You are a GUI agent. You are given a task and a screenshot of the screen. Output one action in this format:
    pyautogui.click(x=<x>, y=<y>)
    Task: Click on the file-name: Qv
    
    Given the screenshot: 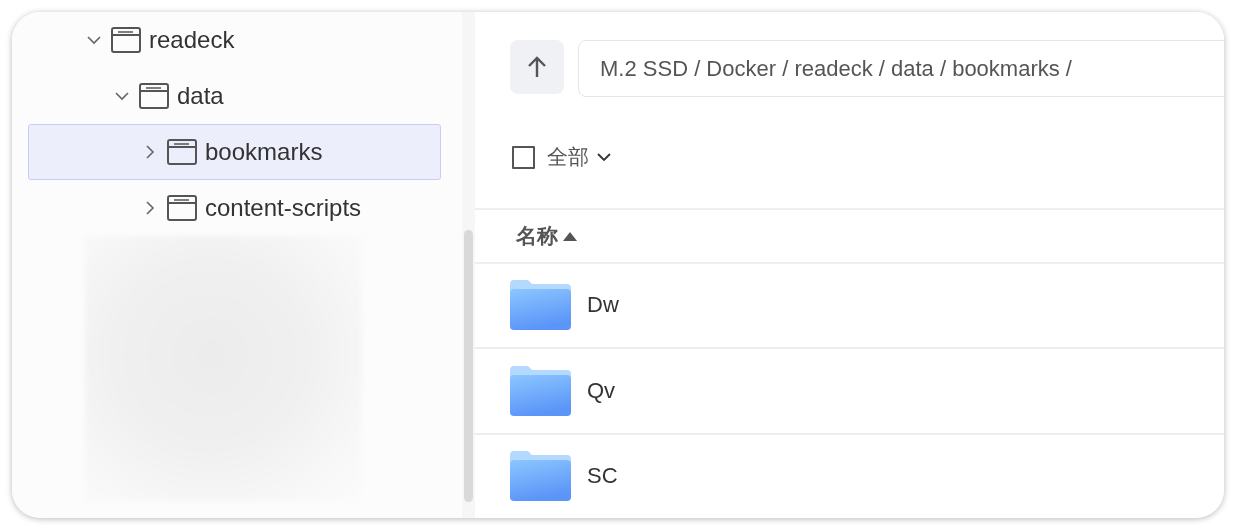 What is the action you would take?
    pyautogui.click(x=601, y=390)
    